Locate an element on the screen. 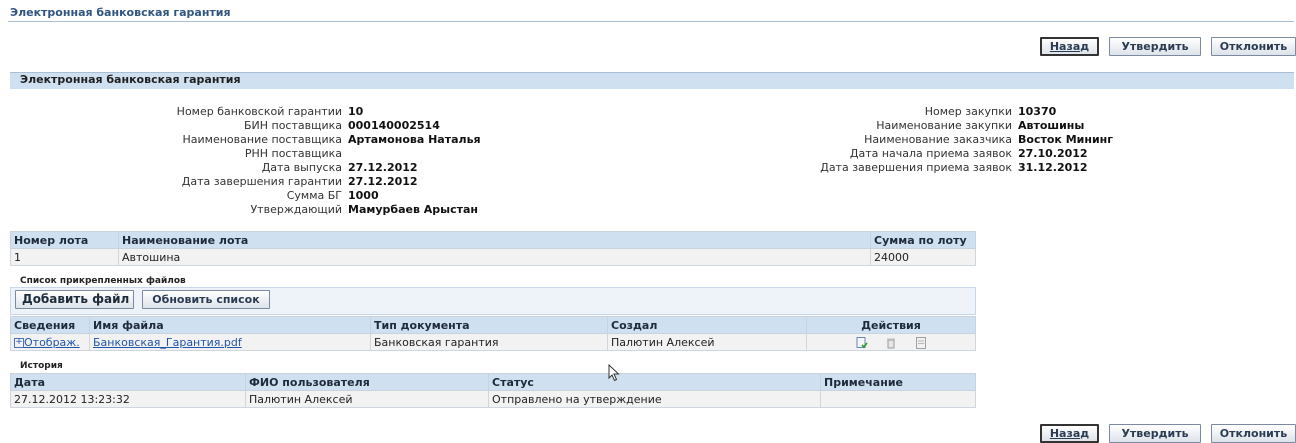  note-cell is located at coordinates (898, 399).